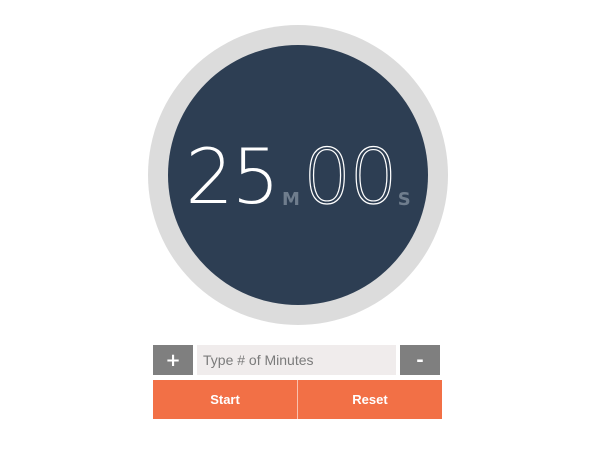 The height and width of the screenshot is (459, 594). I want to click on action-row: Start Reset, so click(297, 399).